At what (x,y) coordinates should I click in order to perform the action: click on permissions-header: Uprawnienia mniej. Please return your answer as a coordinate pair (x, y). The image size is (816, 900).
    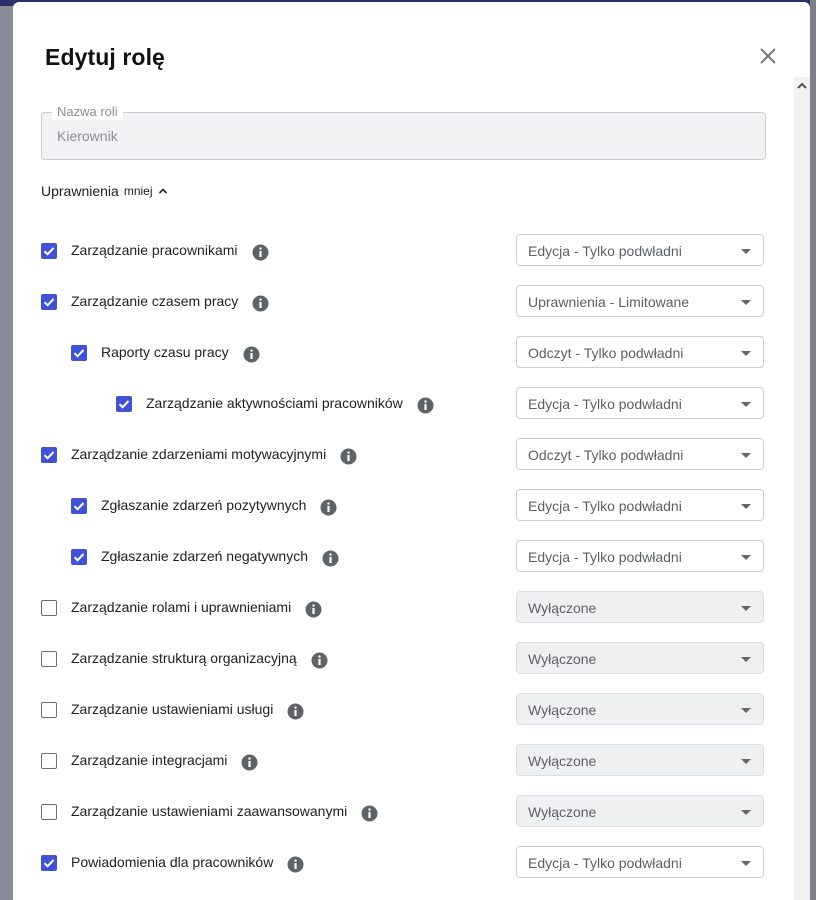
    Looking at the image, I should click on (104, 191).